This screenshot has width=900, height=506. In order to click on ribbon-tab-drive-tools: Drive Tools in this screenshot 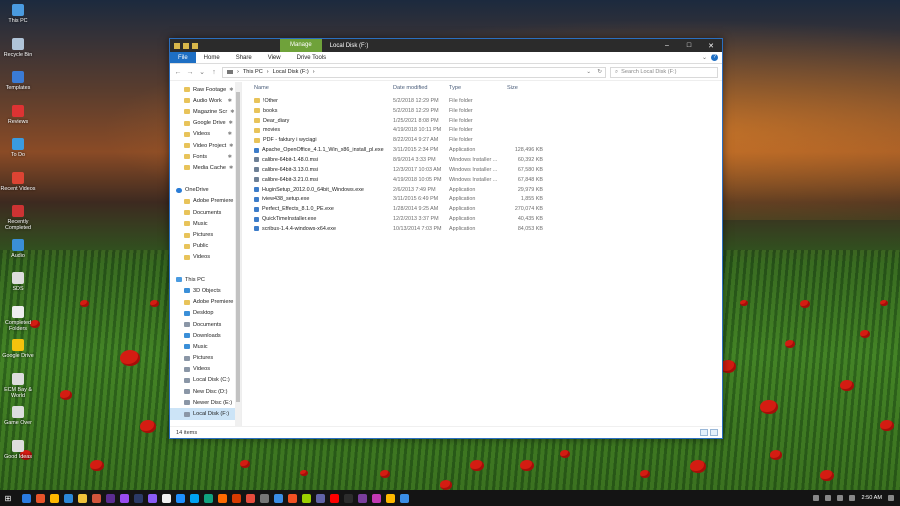, I will do `click(312, 57)`.